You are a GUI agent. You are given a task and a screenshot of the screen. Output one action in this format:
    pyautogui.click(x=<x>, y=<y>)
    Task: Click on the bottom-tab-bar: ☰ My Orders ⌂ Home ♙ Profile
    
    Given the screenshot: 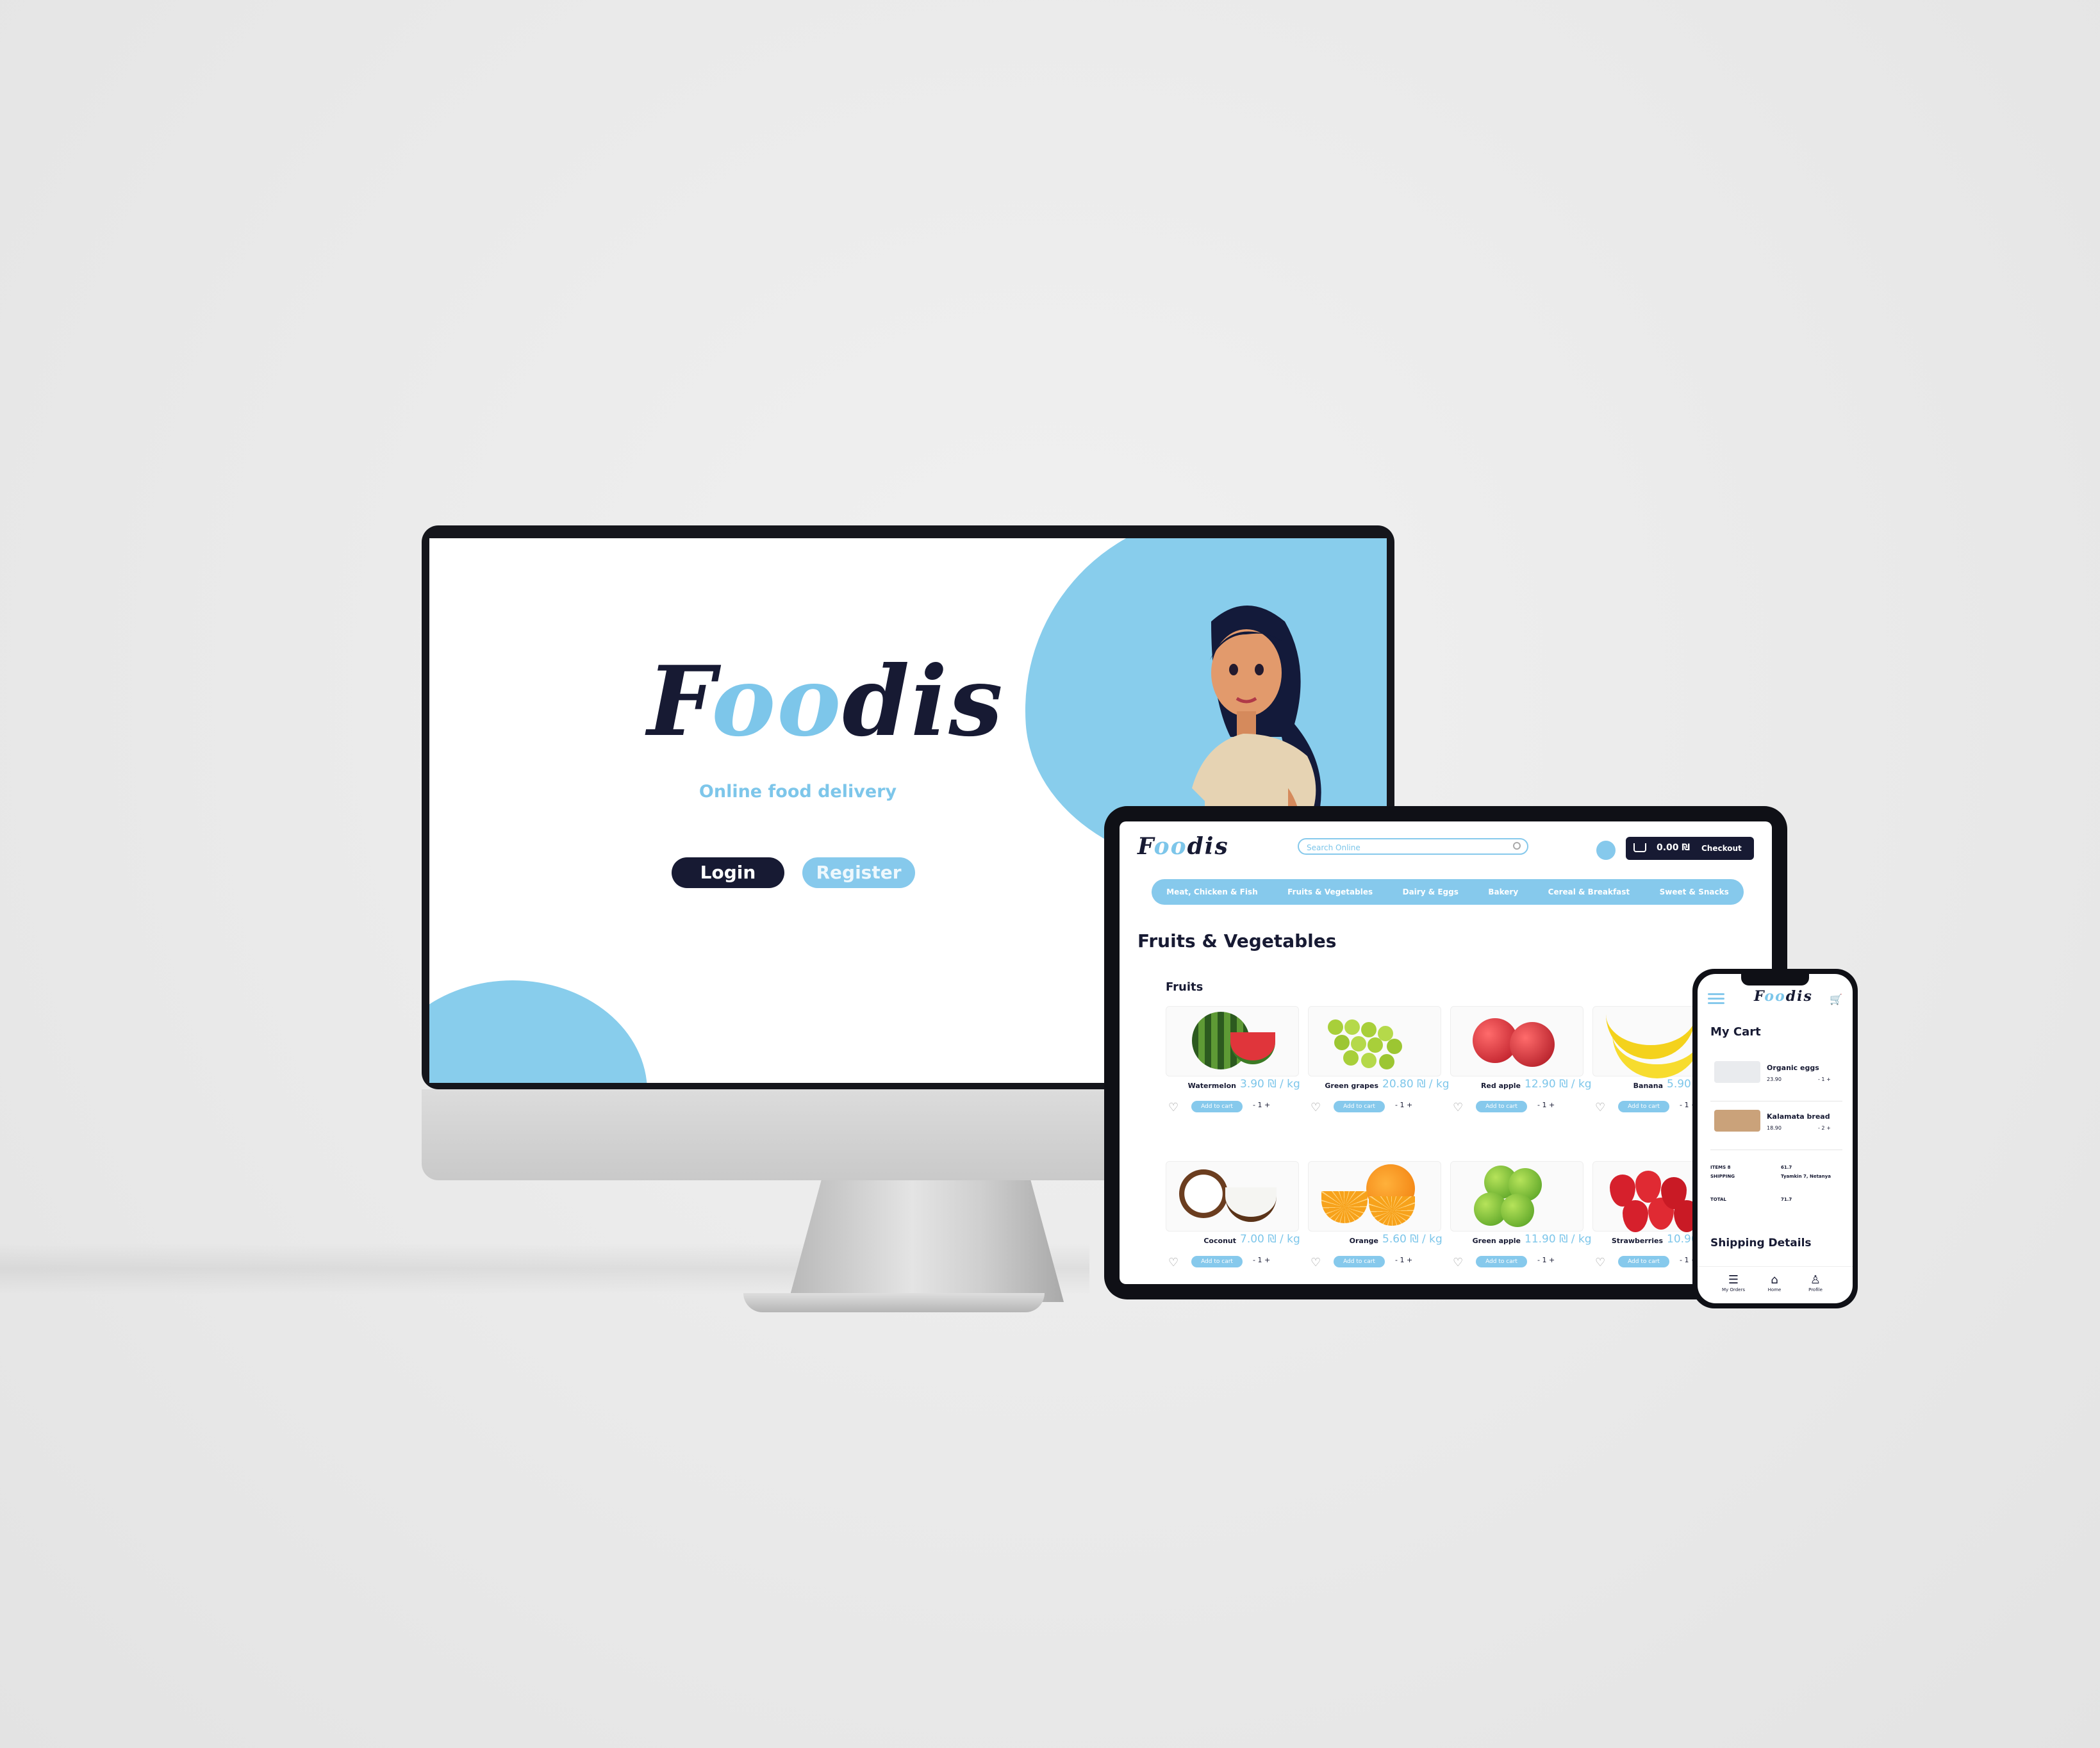 What is the action you would take?
    pyautogui.click(x=1776, y=1284)
    